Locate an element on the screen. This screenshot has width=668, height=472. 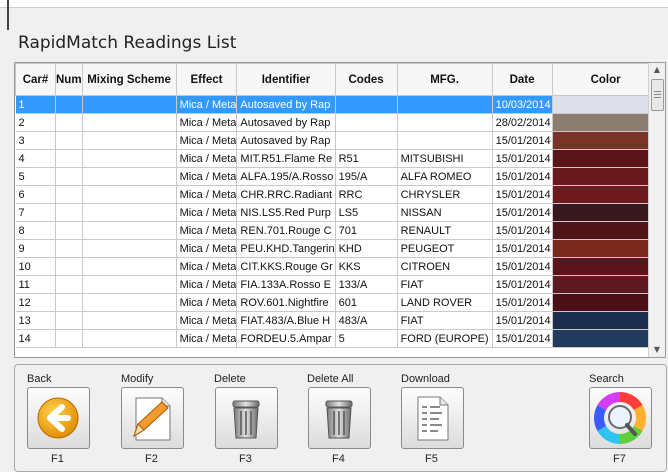
column-header-codes: Codes is located at coordinates (366, 79).